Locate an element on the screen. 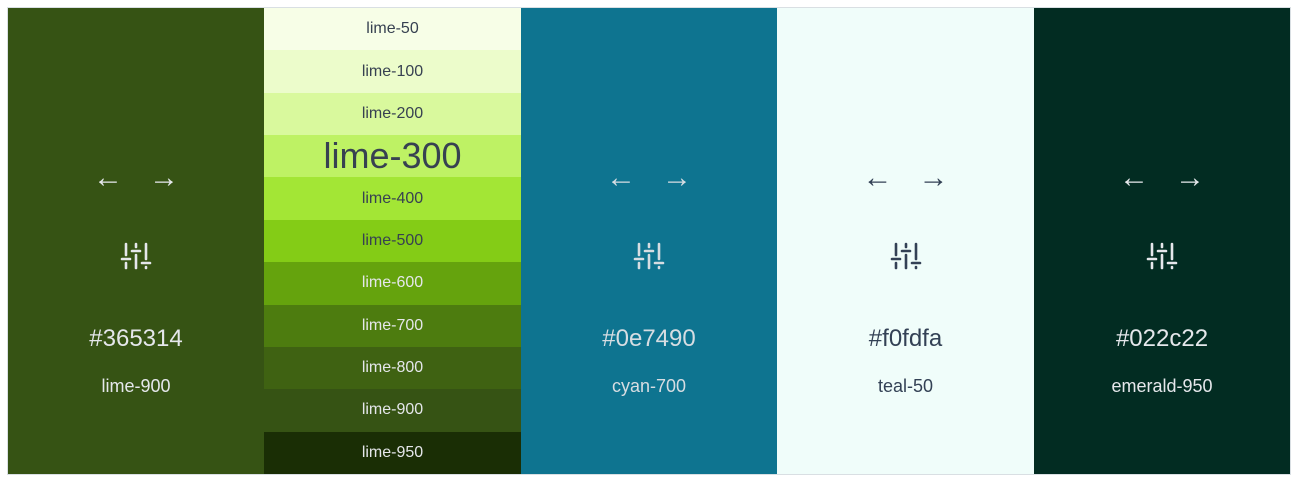  shade-option: lime-400 is located at coordinates (392, 198).